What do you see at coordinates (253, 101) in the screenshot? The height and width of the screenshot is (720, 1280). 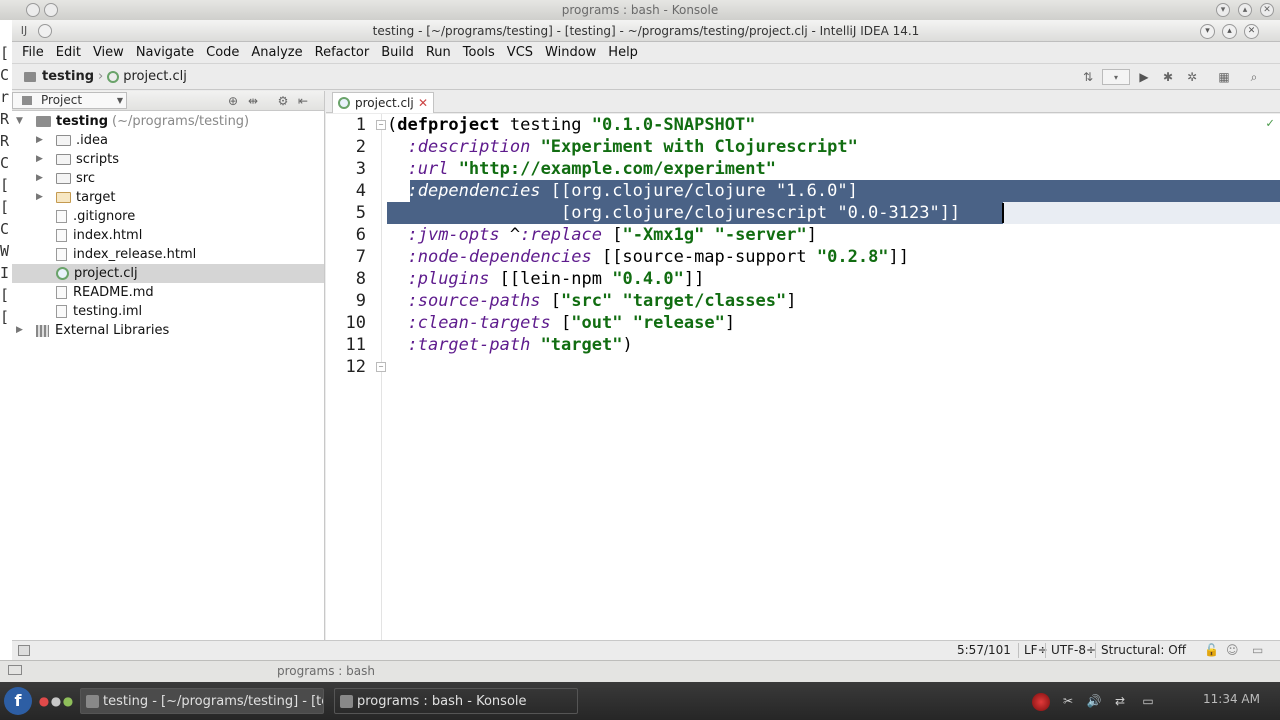 I see `collapse-all-icon: ⇹` at bounding box center [253, 101].